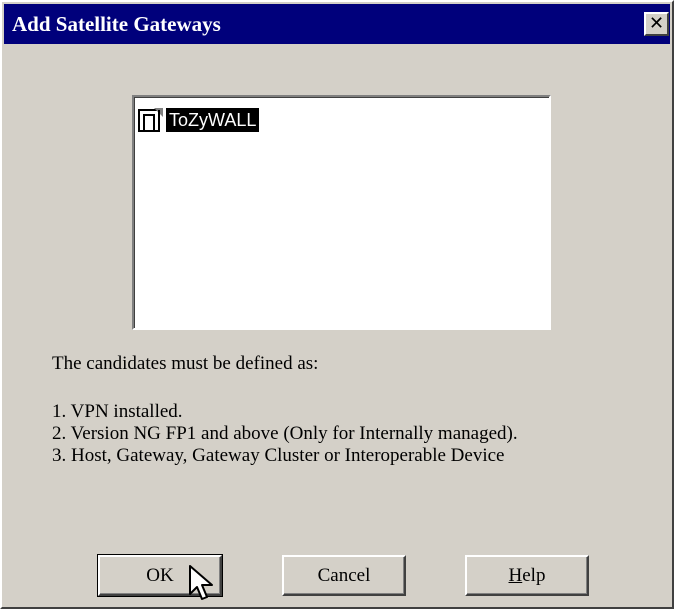 This screenshot has width=674, height=609. I want to click on list-item-label: ToZyWALL, so click(213, 120).